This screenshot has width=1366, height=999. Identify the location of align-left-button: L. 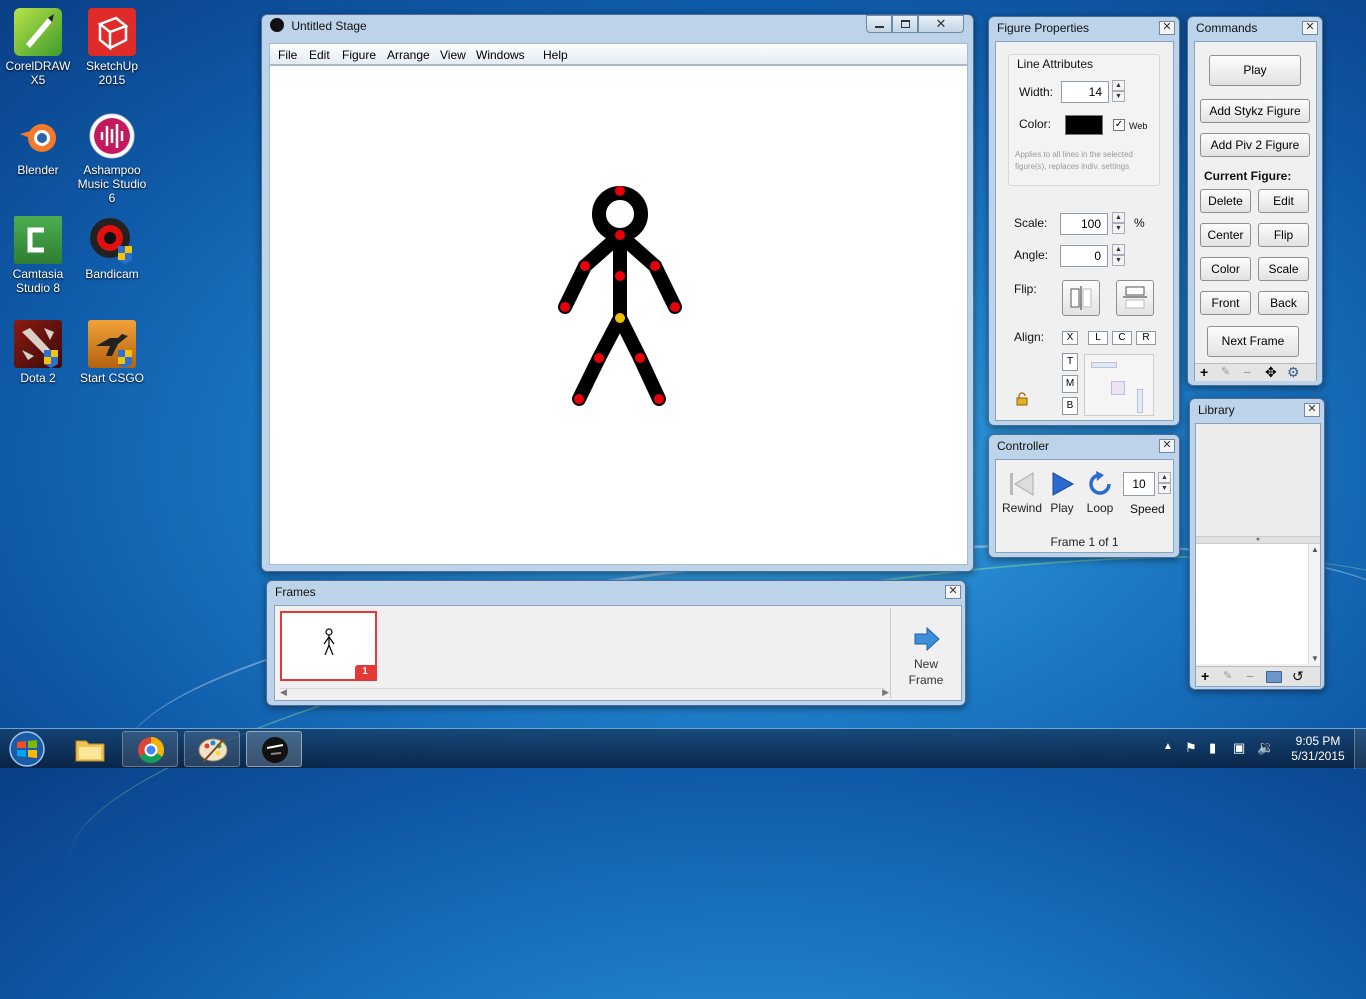
(1098, 338).